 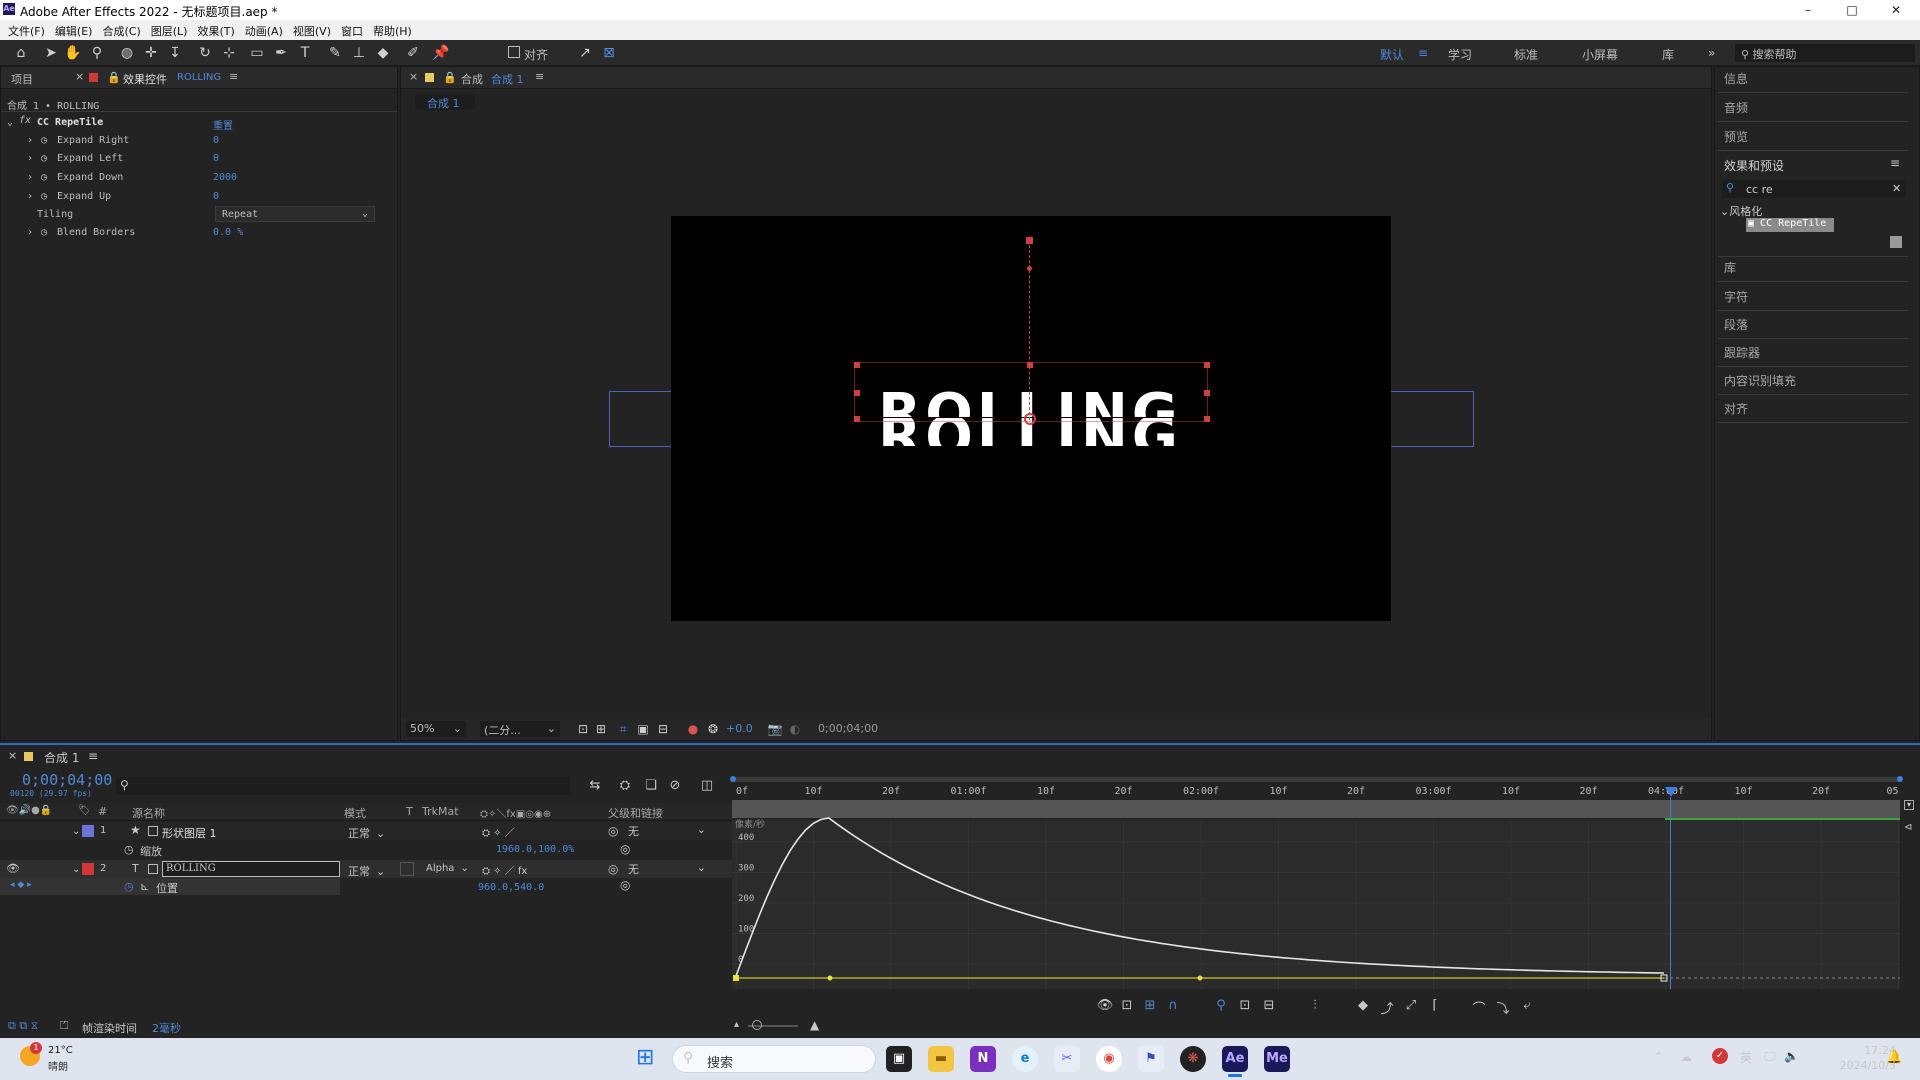 What do you see at coordinates (1790, 225) in the screenshot?
I see `effect-result-cc-repetile: ▣ CC RepeTile` at bounding box center [1790, 225].